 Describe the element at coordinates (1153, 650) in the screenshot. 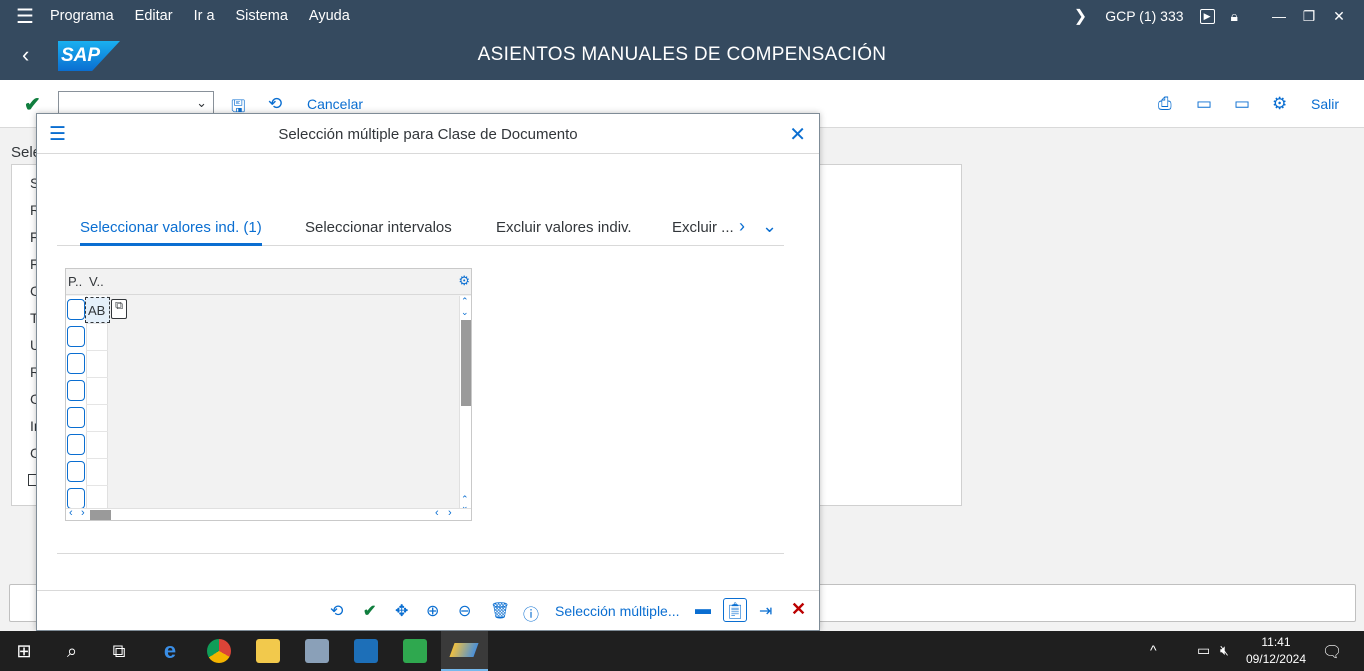

I see `chevron-up-icon: ^` at that location.